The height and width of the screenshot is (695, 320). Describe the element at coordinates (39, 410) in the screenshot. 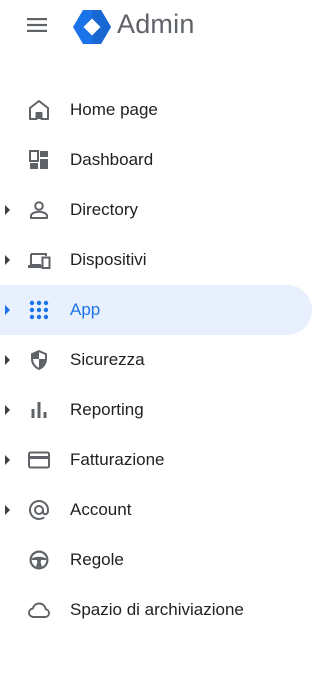

I see `bar-chart-icon` at that location.